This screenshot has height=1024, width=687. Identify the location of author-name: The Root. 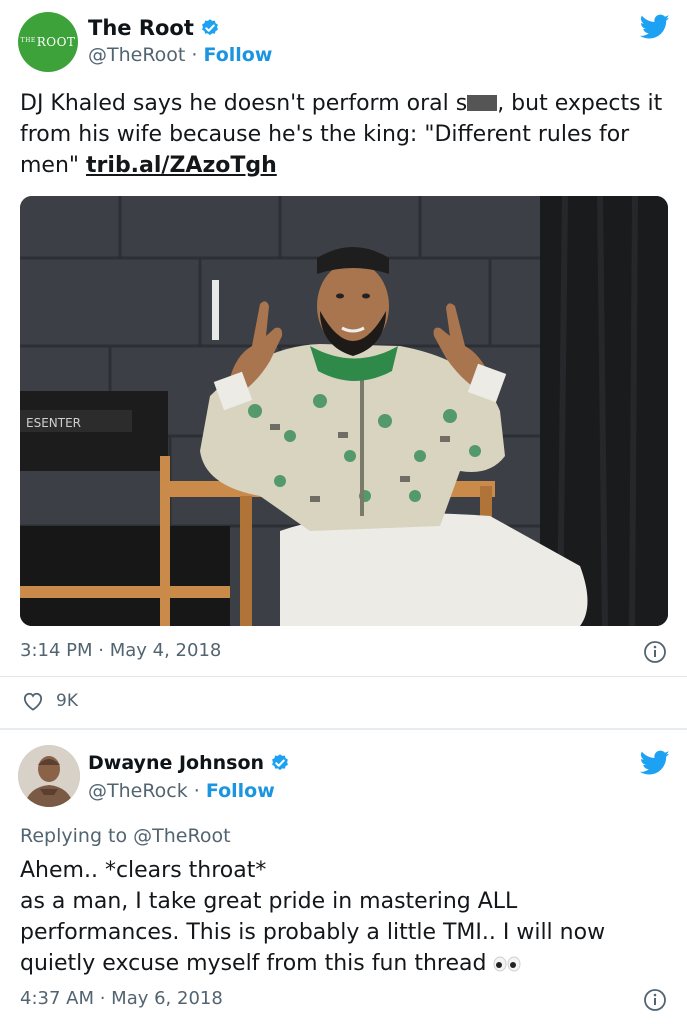
(141, 28).